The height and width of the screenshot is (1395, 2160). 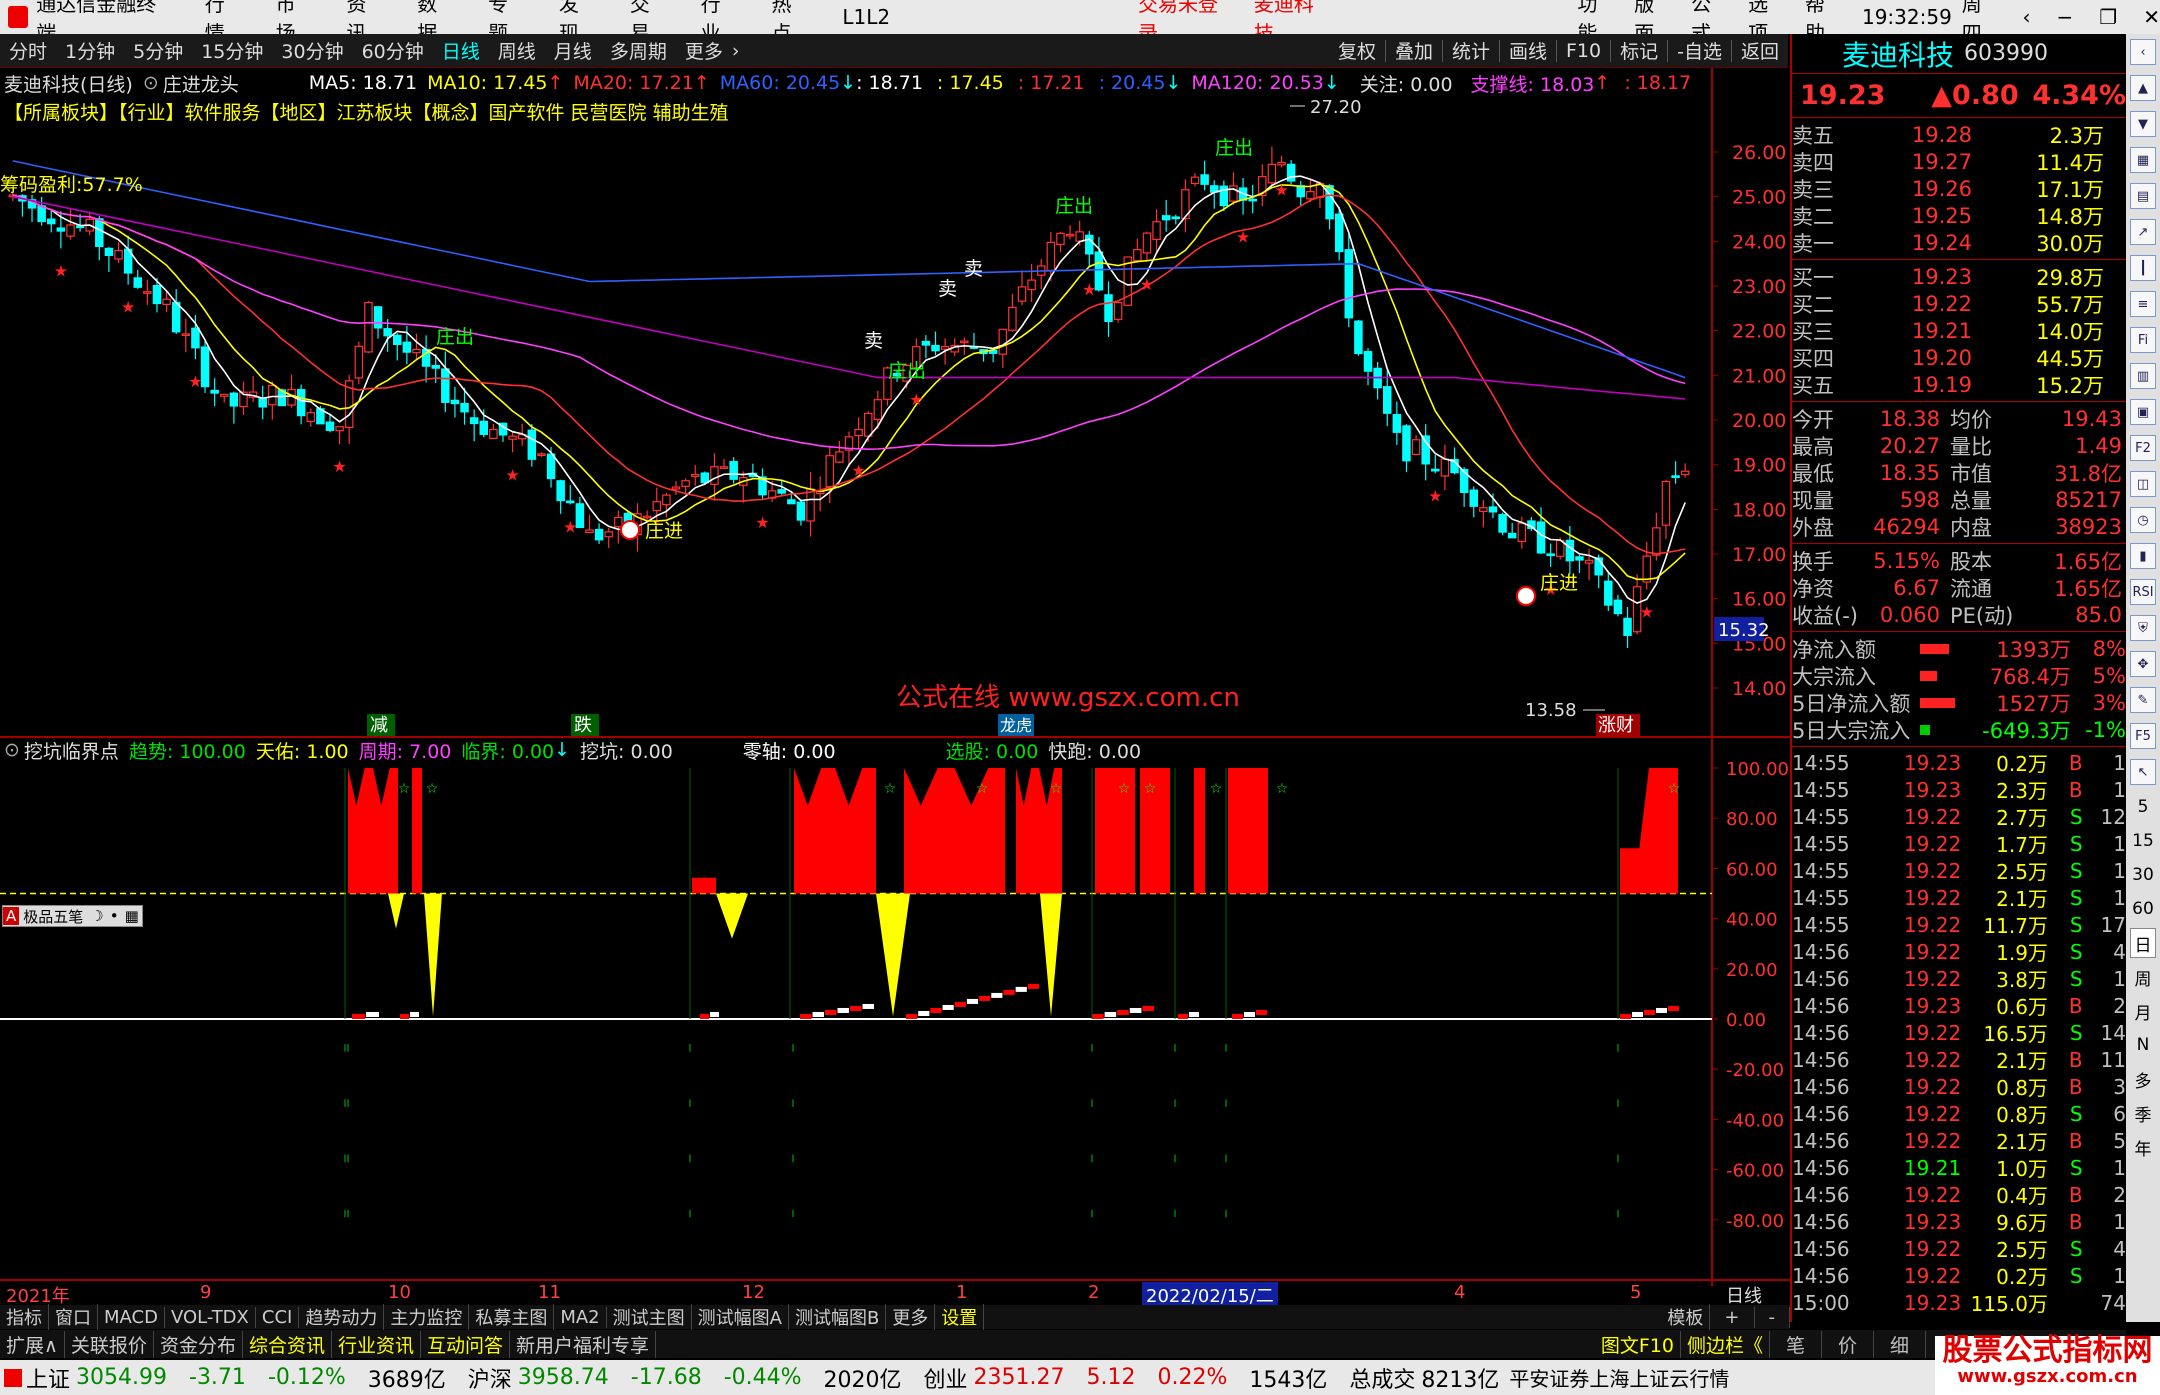 What do you see at coordinates (312, 50) in the screenshot?
I see `period-tab: 30分钟` at bounding box center [312, 50].